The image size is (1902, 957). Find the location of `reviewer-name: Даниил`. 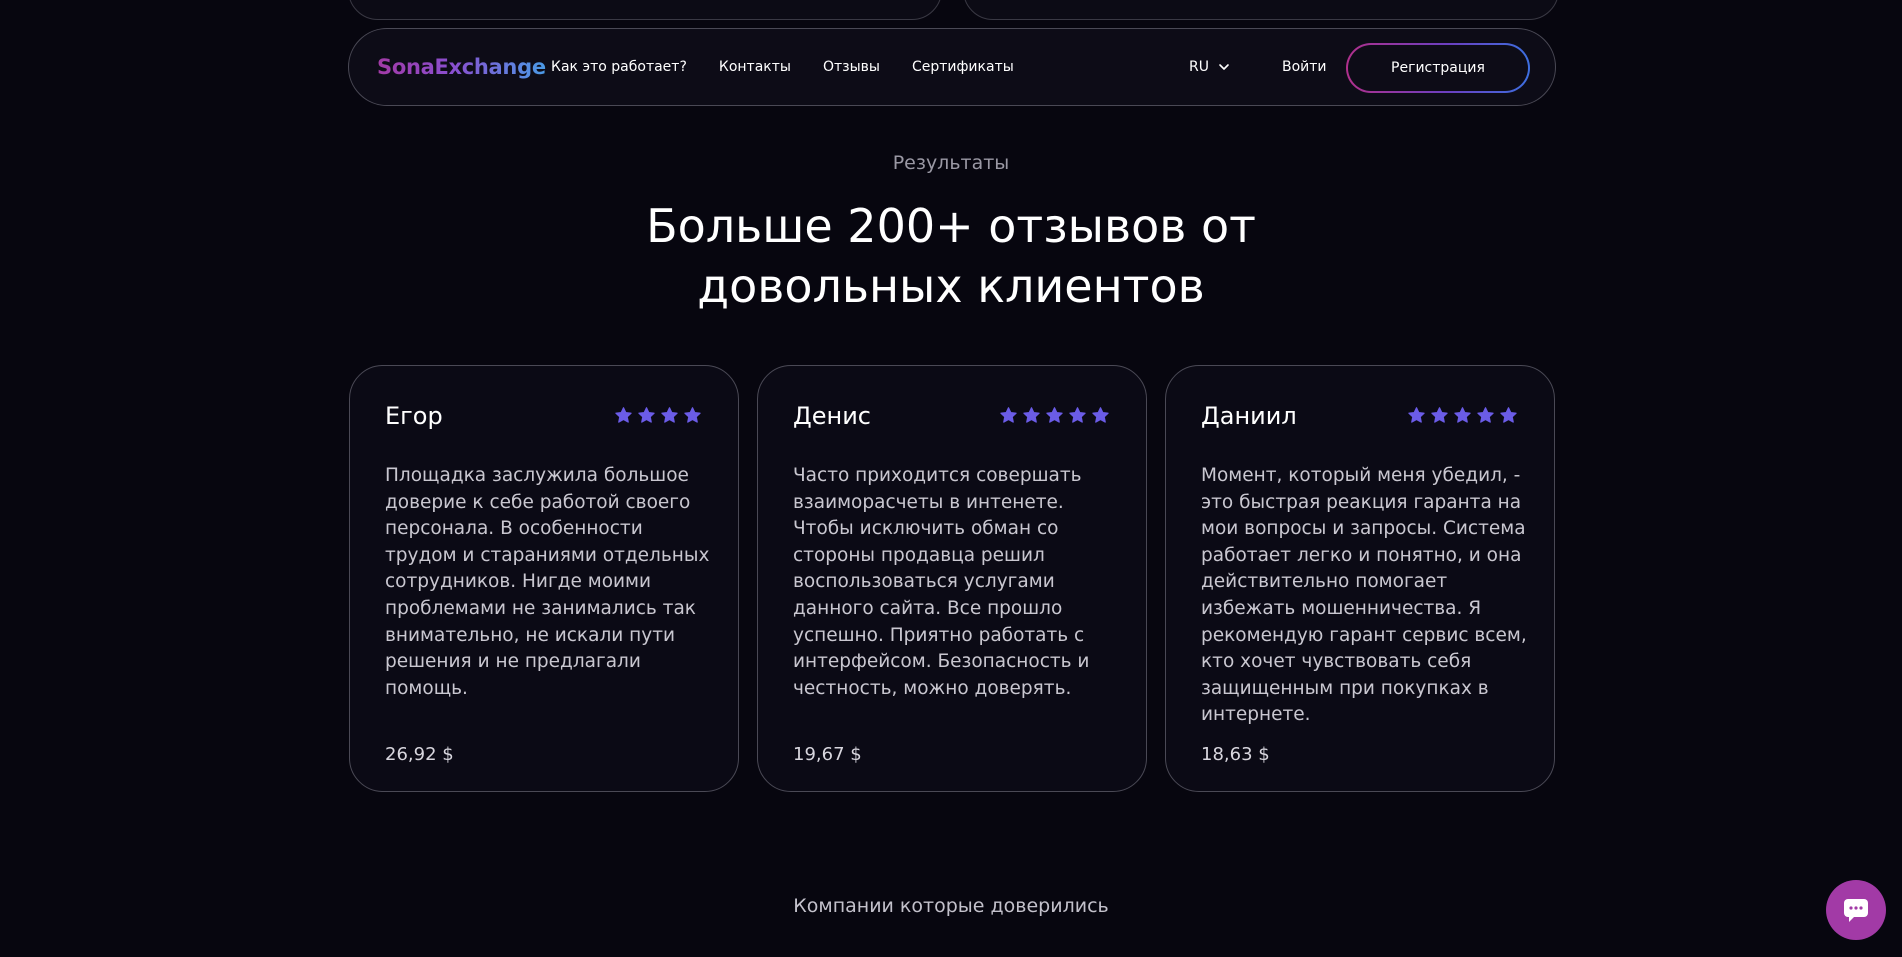

reviewer-name: Даниил is located at coordinates (1249, 416).